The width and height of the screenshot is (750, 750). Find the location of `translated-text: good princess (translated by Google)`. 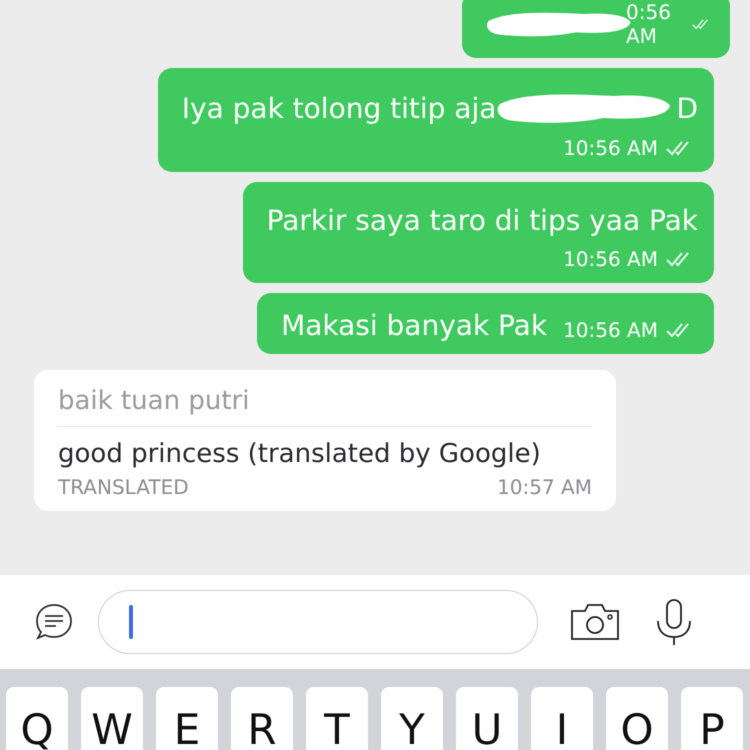

translated-text: good princess (translated by Google) is located at coordinates (300, 454).